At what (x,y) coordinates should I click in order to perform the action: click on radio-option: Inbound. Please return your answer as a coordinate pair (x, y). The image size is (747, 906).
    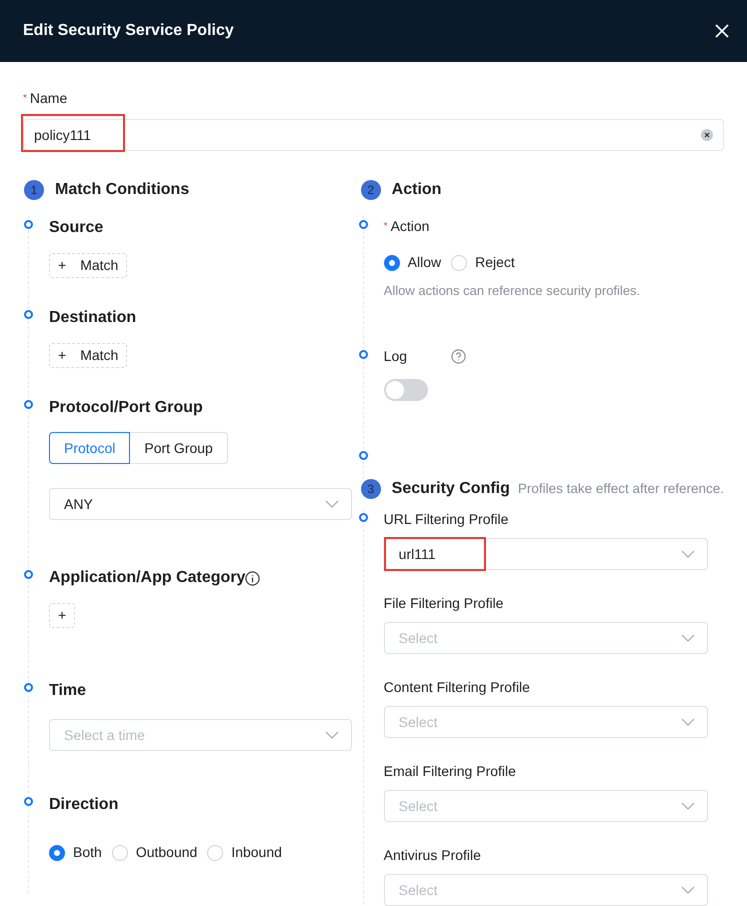
    Looking at the image, I should click on (244, 852).